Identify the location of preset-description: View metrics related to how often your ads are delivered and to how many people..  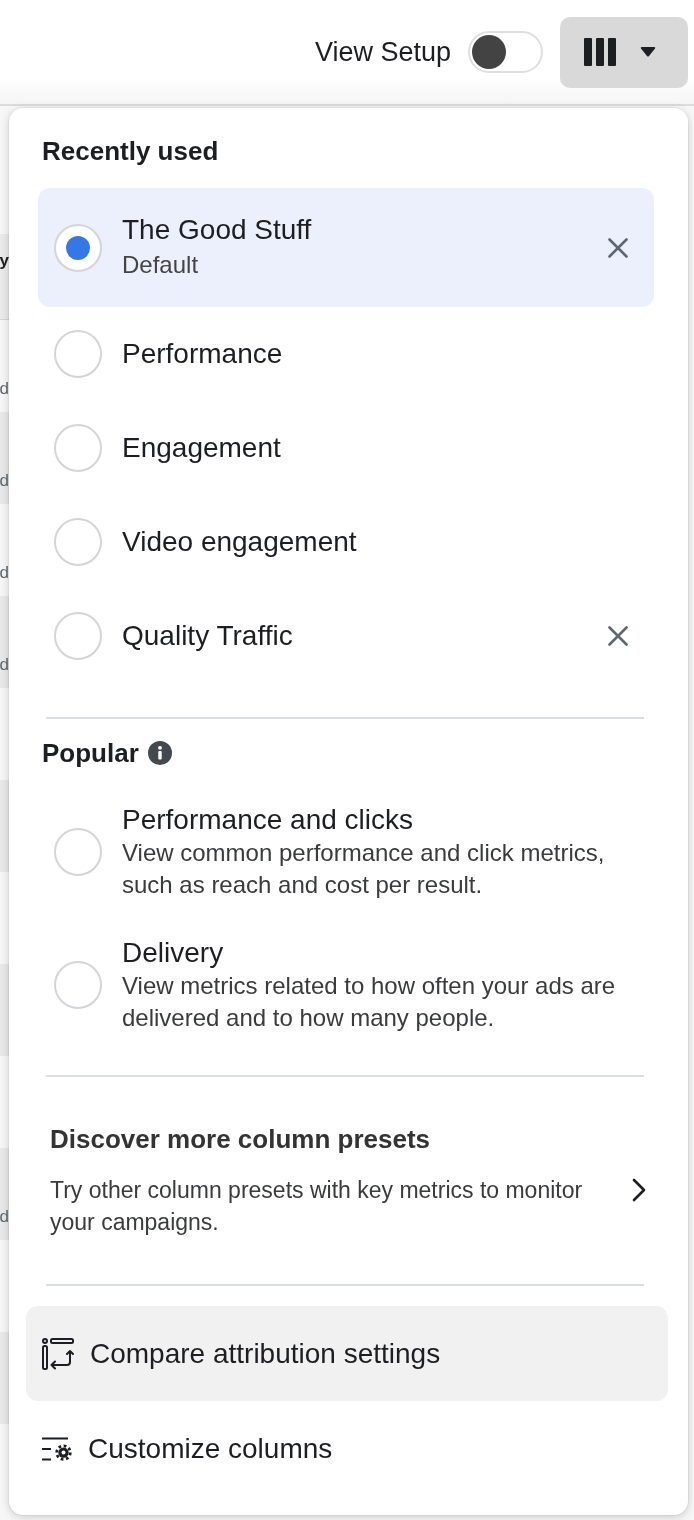
(369, 1002).